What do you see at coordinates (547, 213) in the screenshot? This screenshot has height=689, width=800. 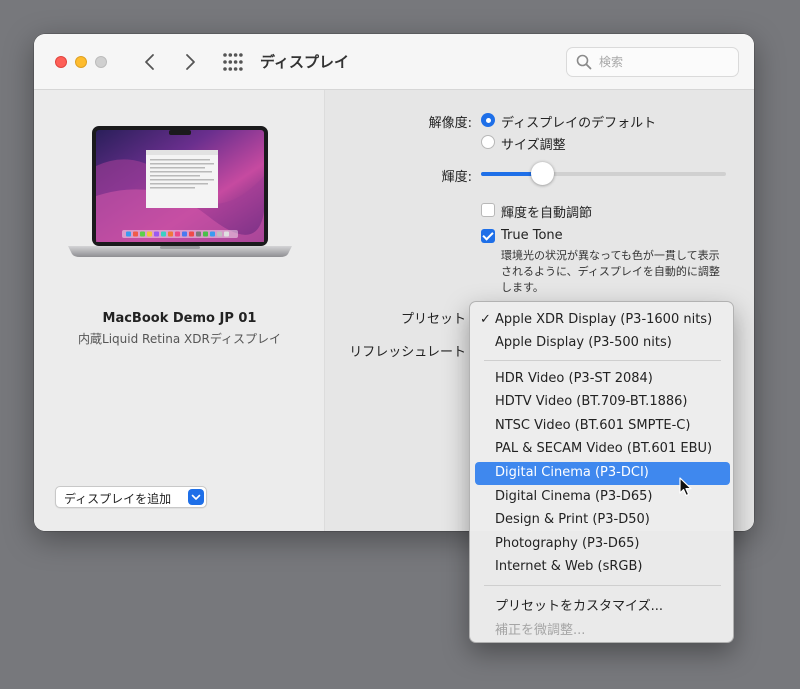 I see `auto-brightness-label: 輝度を自動調節` at bounding box center [547, 213].